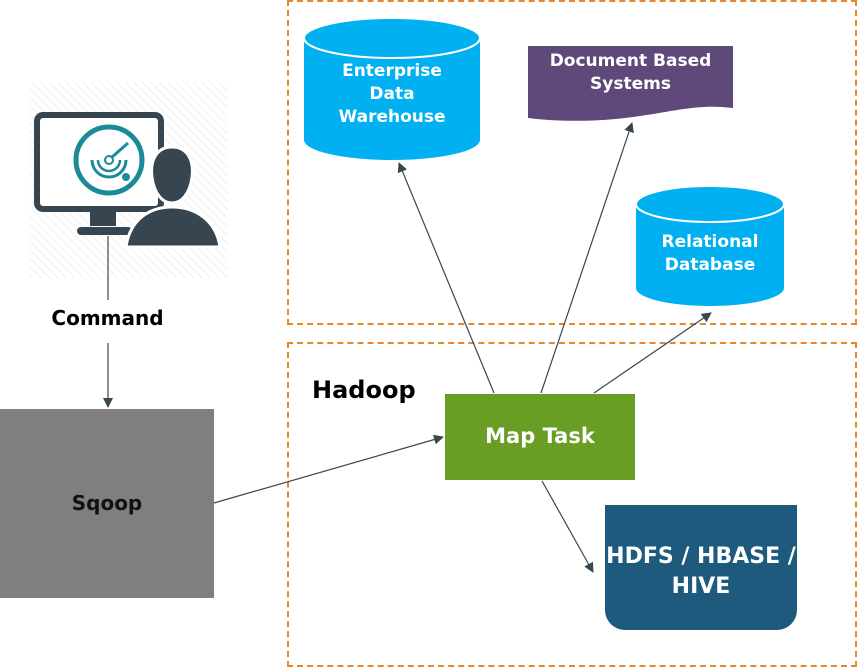 Image resolution: width=857 pixels, height=667 pixels. I want to click on arrow-maptask-to-edw, so click(446, 278).